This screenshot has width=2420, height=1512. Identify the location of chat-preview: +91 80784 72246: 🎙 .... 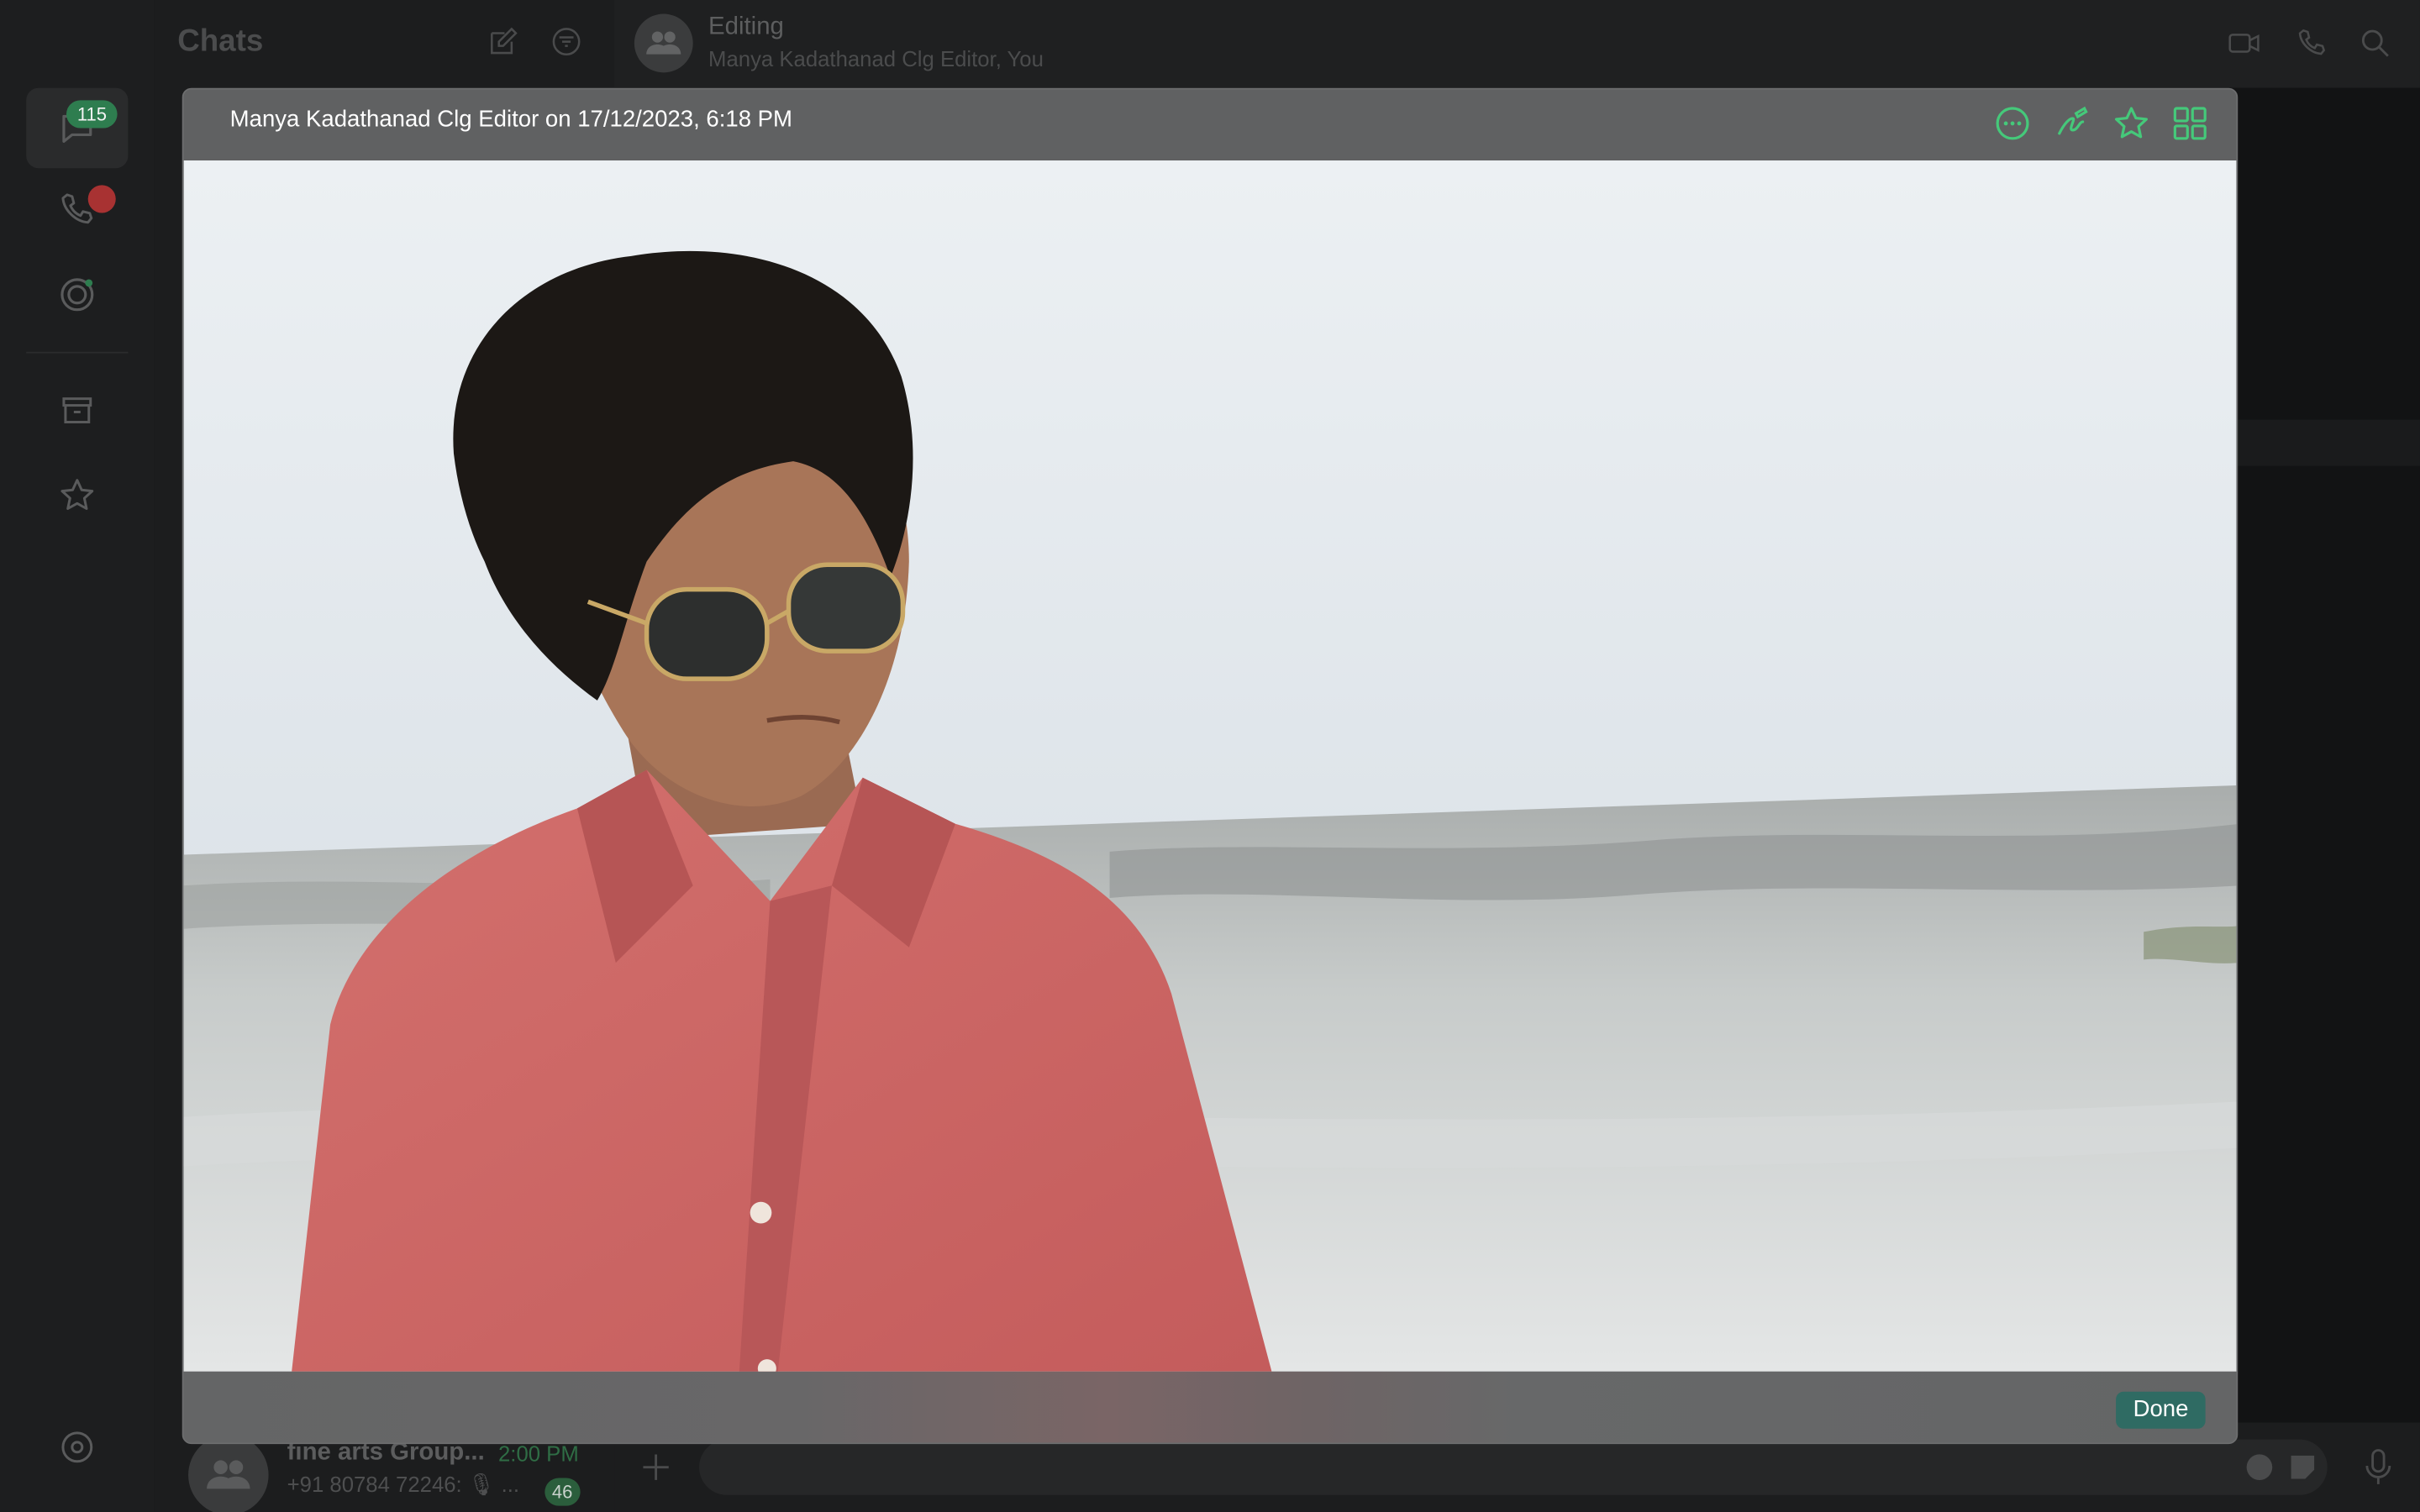
(404, 1484).